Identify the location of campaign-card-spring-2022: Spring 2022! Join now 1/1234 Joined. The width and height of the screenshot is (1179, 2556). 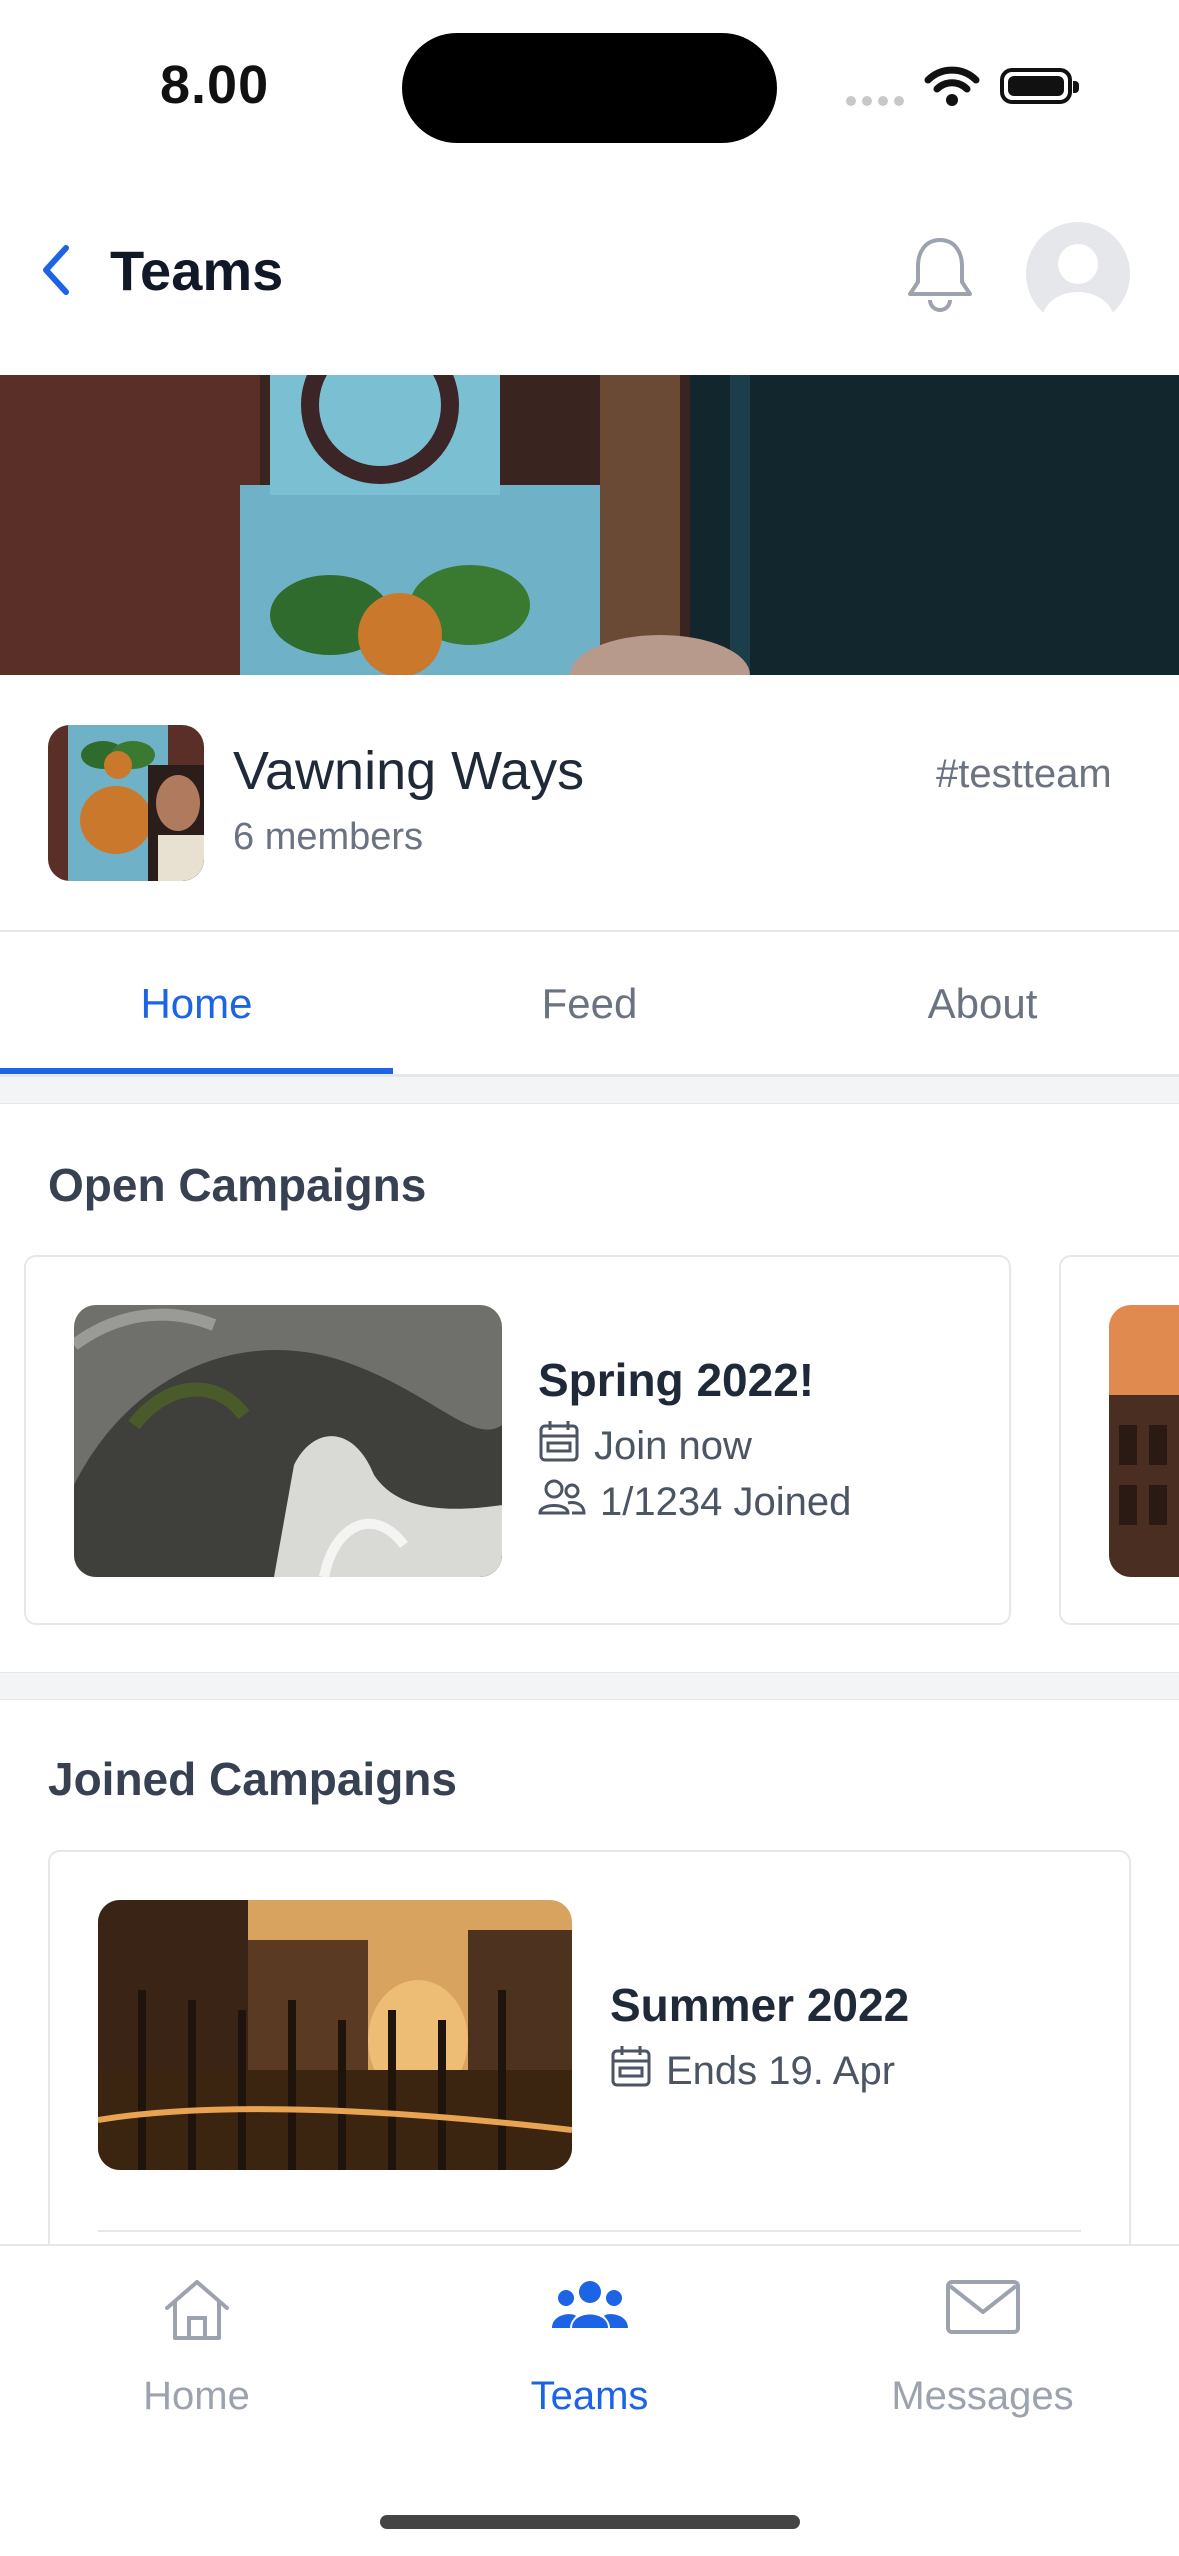
(517, 1440).